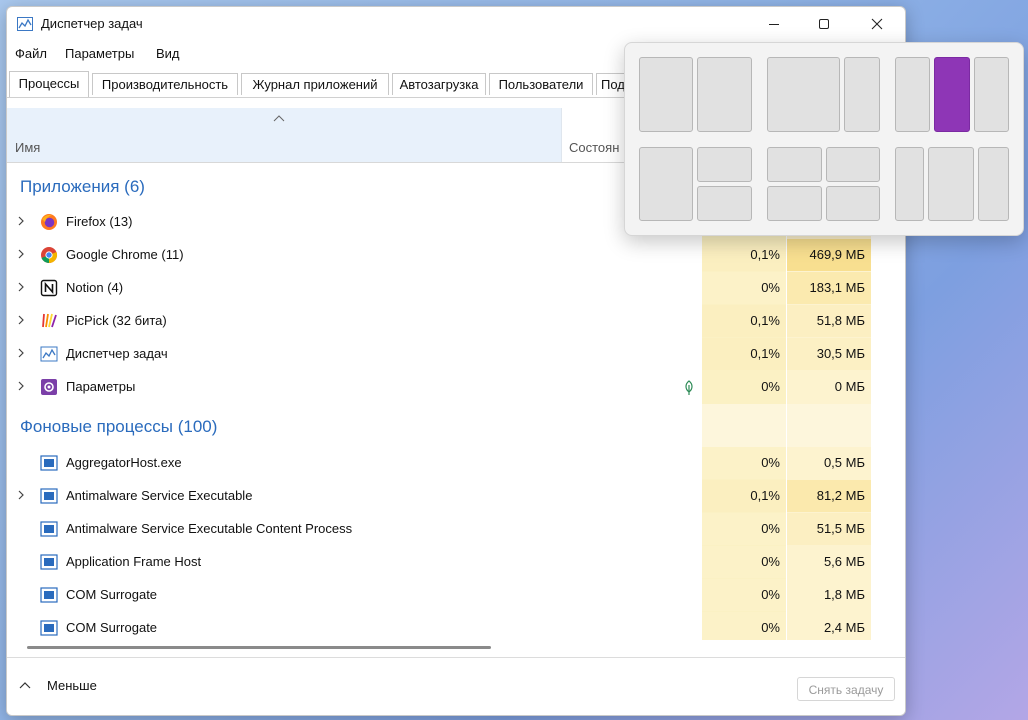  I want to click on title-bar: Диспетчер задач, so click(456, 25).